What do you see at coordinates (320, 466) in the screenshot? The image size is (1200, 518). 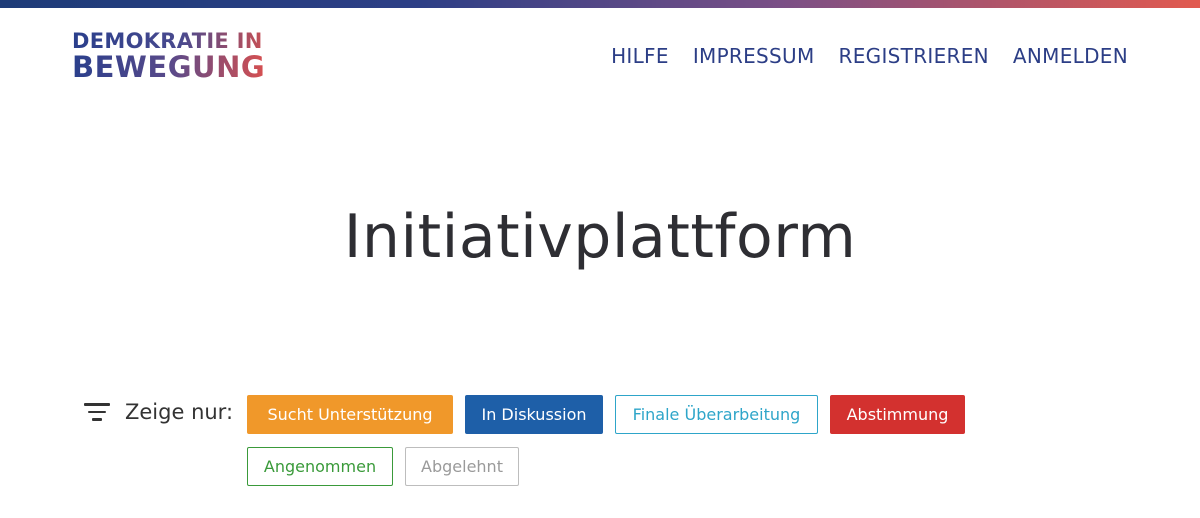 I see `filter-chip-angenommen: Angenommen` at bounding box center [320, 466].